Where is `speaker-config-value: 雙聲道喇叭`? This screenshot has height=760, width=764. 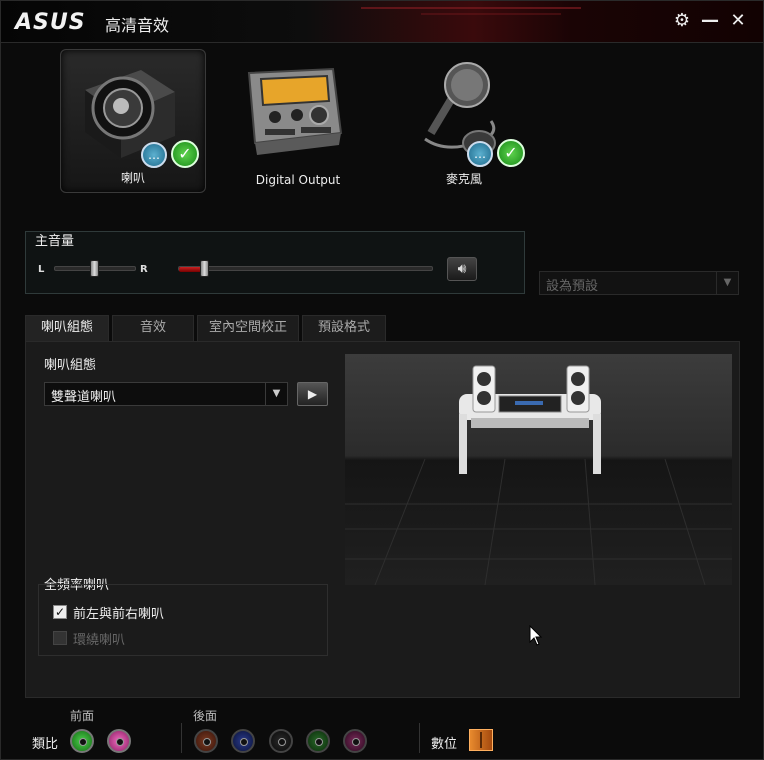
speaker-config-value: 雙聲道喇叭 is located at coordinates (84, 397).